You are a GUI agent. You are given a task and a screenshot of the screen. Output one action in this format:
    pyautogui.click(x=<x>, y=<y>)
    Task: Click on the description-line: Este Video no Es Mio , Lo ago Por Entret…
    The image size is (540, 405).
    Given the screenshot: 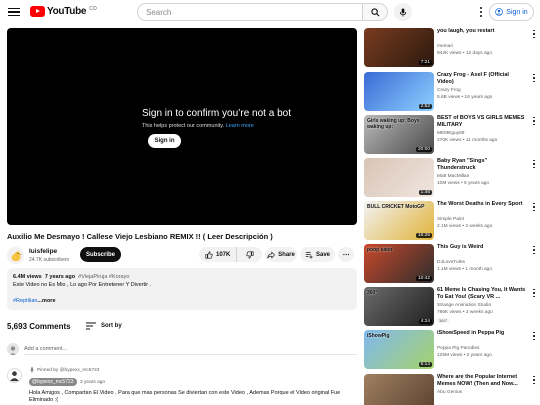 What is the action you would take?
    pyautogui.click(x=82, y=285)
    